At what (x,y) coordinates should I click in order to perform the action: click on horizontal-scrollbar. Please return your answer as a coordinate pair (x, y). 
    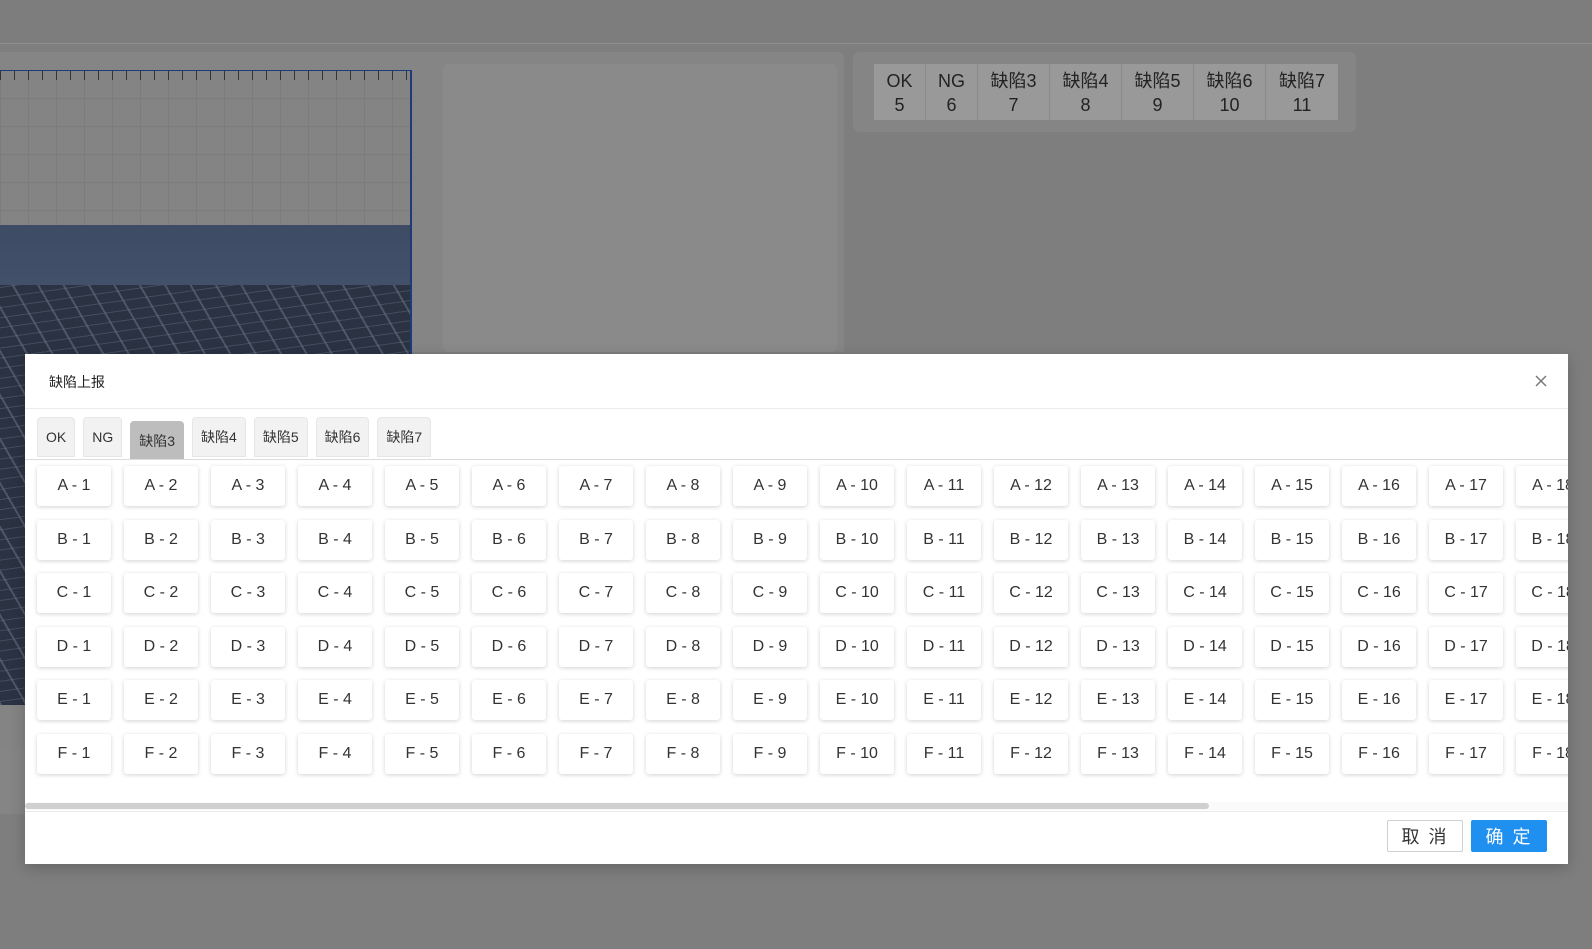
    Looking at the image, I should click on (796, 806).